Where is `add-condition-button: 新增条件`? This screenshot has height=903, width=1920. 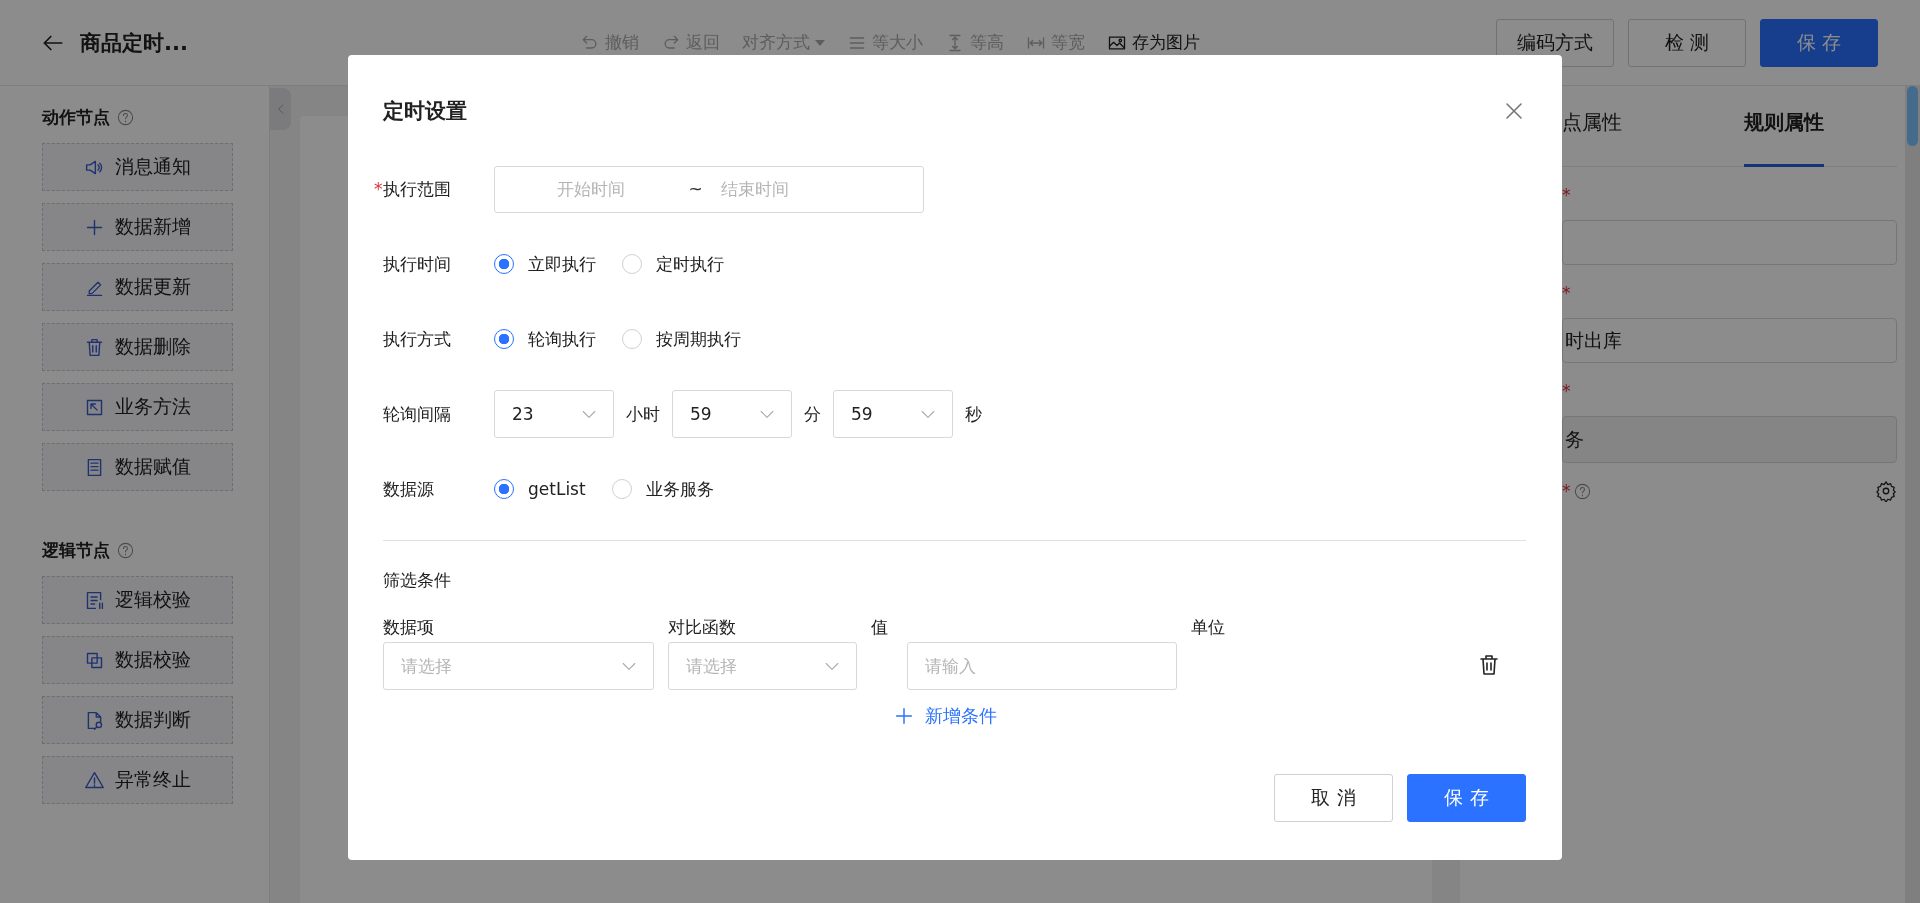
add-condition-button: 新增条件 is located at coordinates (944, 716).